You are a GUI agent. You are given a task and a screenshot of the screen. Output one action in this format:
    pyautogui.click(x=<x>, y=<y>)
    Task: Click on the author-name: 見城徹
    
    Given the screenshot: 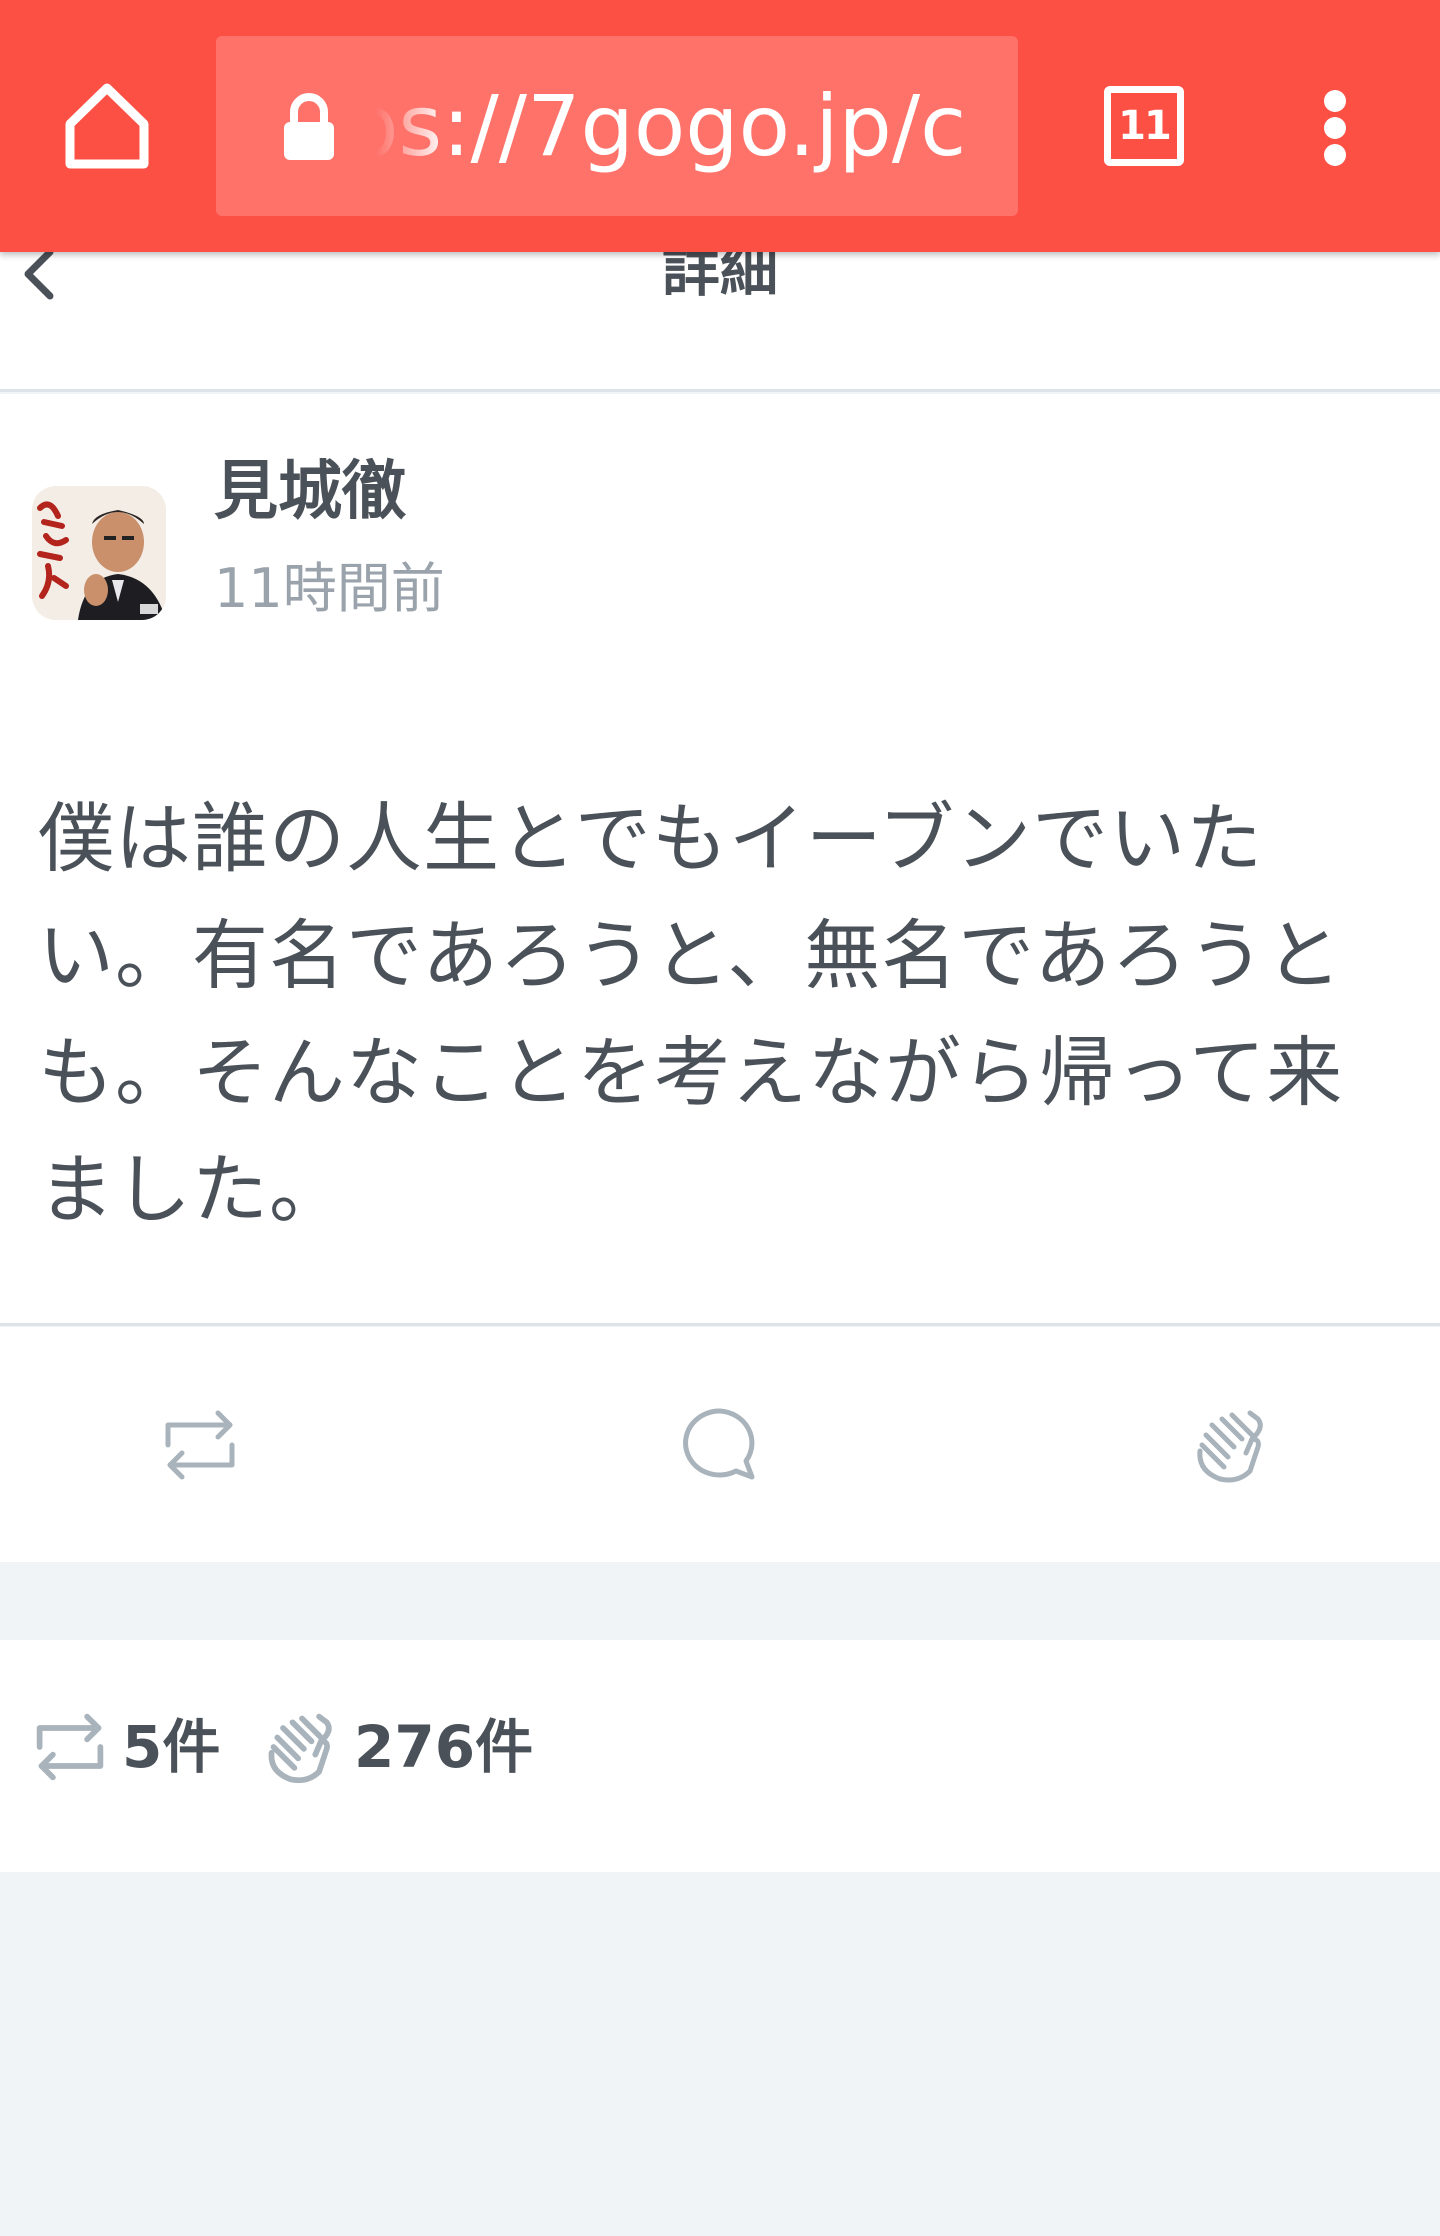 What is the action you would take?
    pyautogui.click(x=310, y=492)
    